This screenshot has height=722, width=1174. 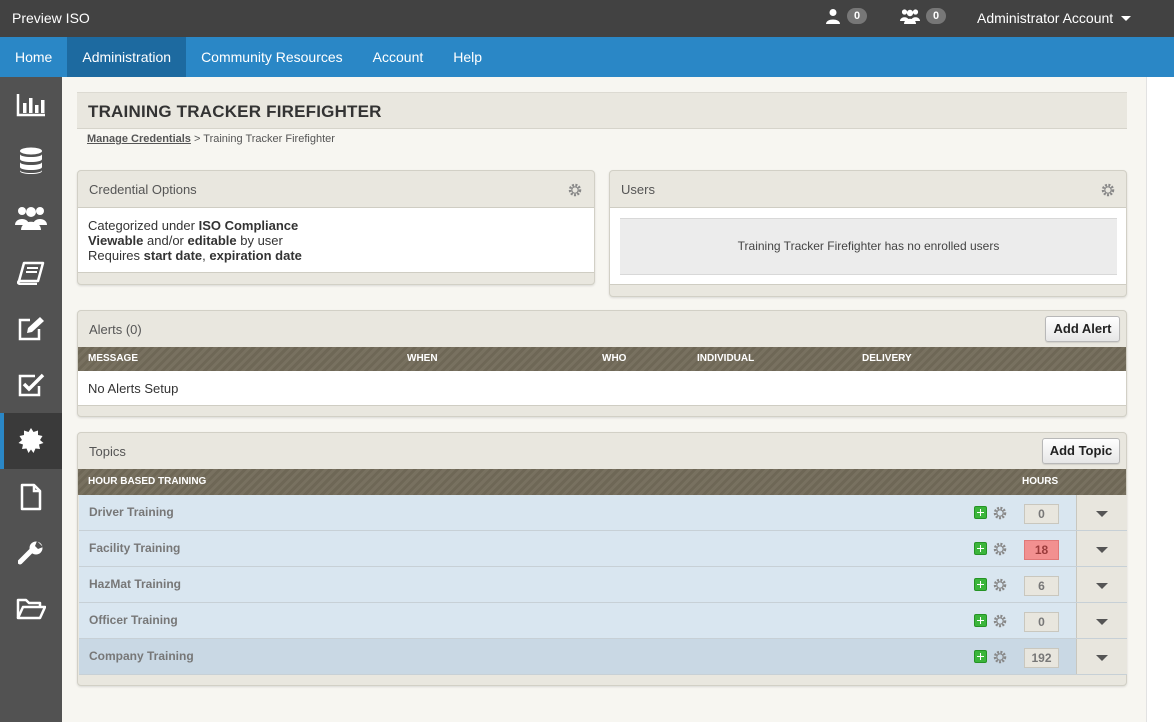 What do you see at coordinates (31, 105) in the screenshot?
I see `sidebar-item-reports` at bounding box center [31, 105].